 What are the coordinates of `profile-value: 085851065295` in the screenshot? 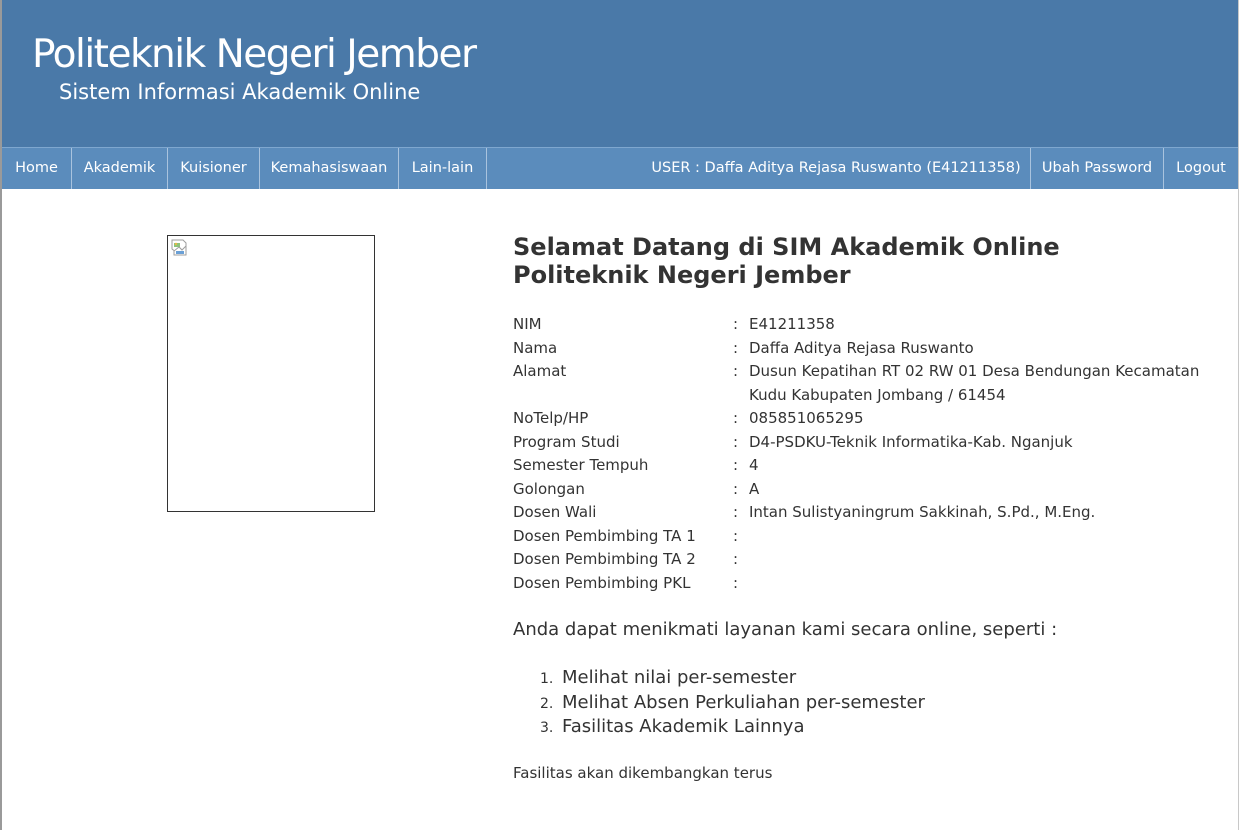 It's located at (806, 418).